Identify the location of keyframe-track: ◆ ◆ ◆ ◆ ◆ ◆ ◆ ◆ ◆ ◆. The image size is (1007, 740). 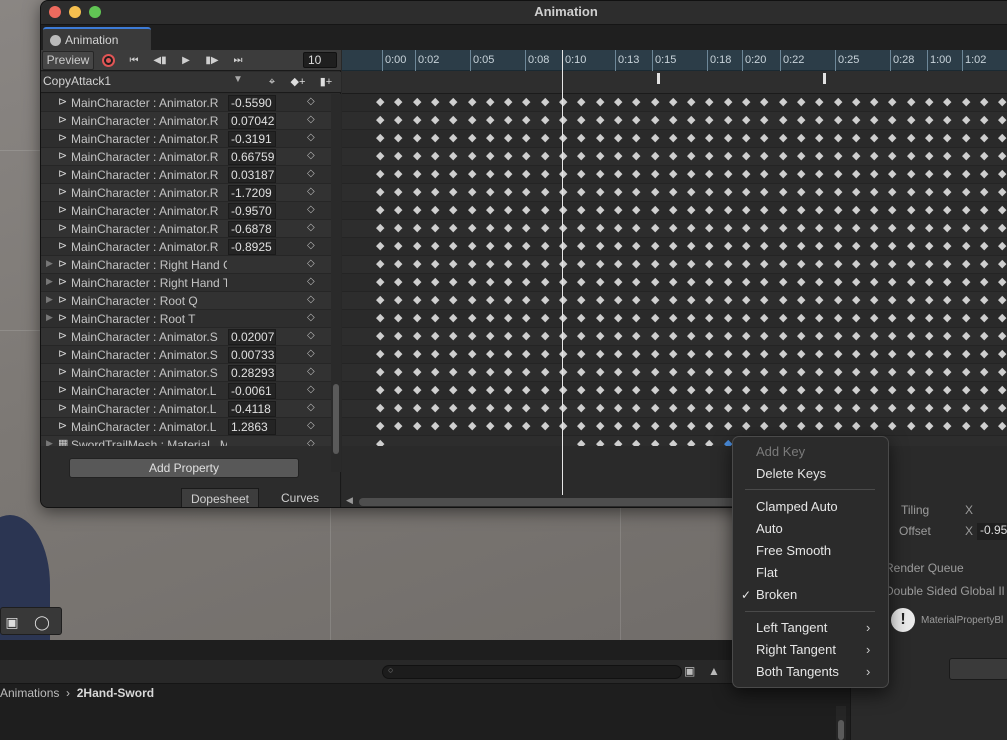
(674, 441).